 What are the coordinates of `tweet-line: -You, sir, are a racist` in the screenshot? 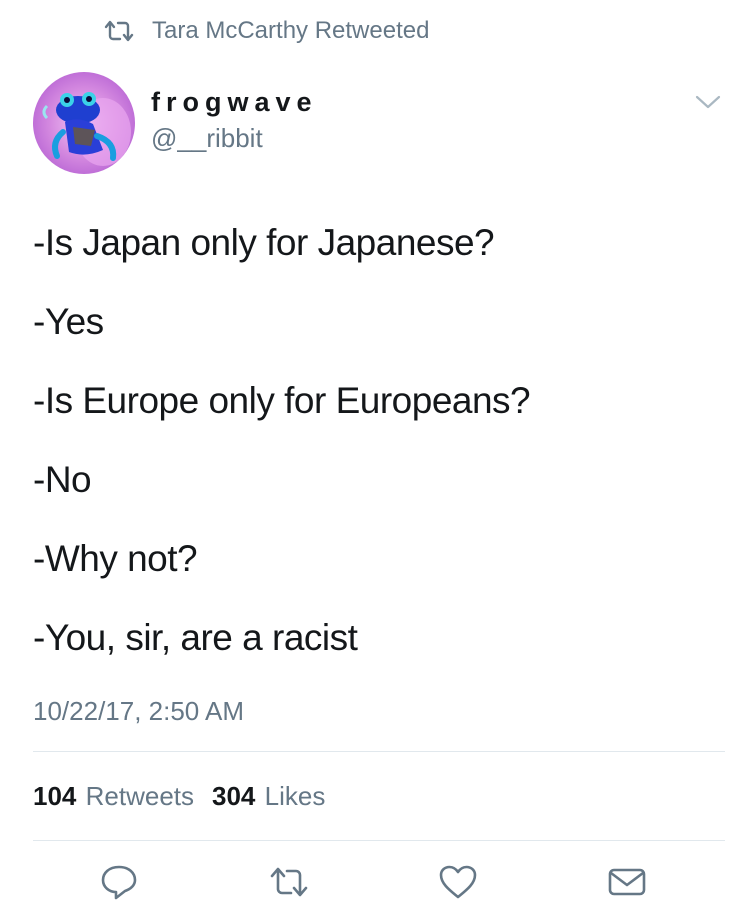 It's located at (195, 637).